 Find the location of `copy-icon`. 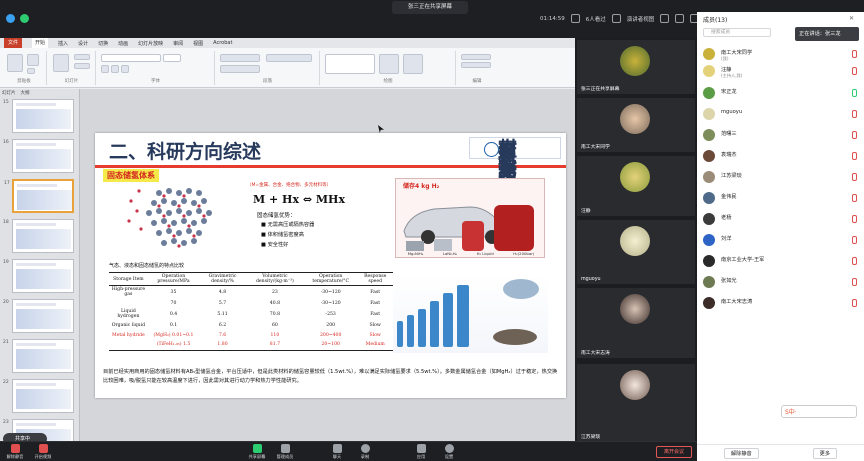

copy-icon is located at coordinates (31, 71).